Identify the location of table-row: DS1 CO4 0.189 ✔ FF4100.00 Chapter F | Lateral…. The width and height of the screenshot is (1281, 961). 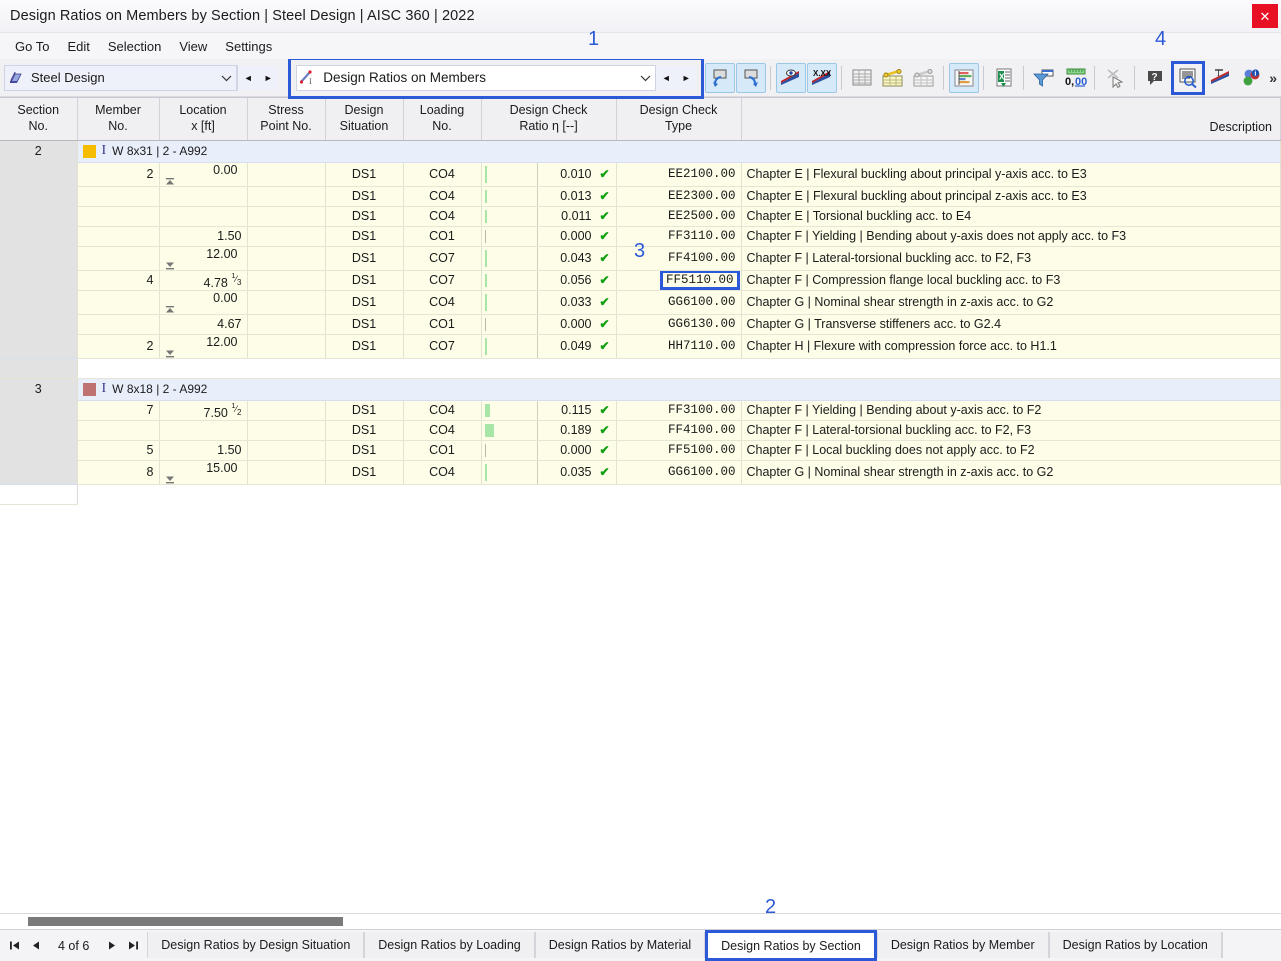
(640, 430).